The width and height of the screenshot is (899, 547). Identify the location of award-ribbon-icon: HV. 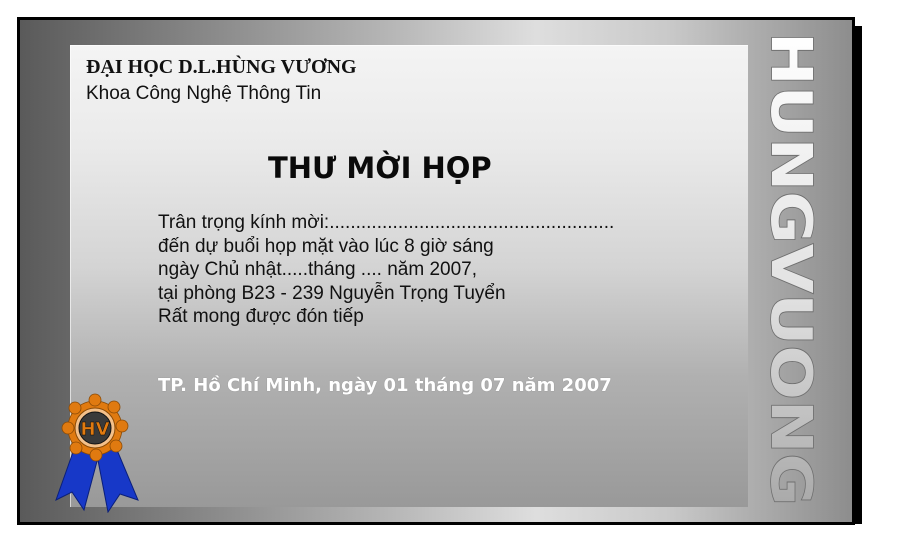
(97, 453).